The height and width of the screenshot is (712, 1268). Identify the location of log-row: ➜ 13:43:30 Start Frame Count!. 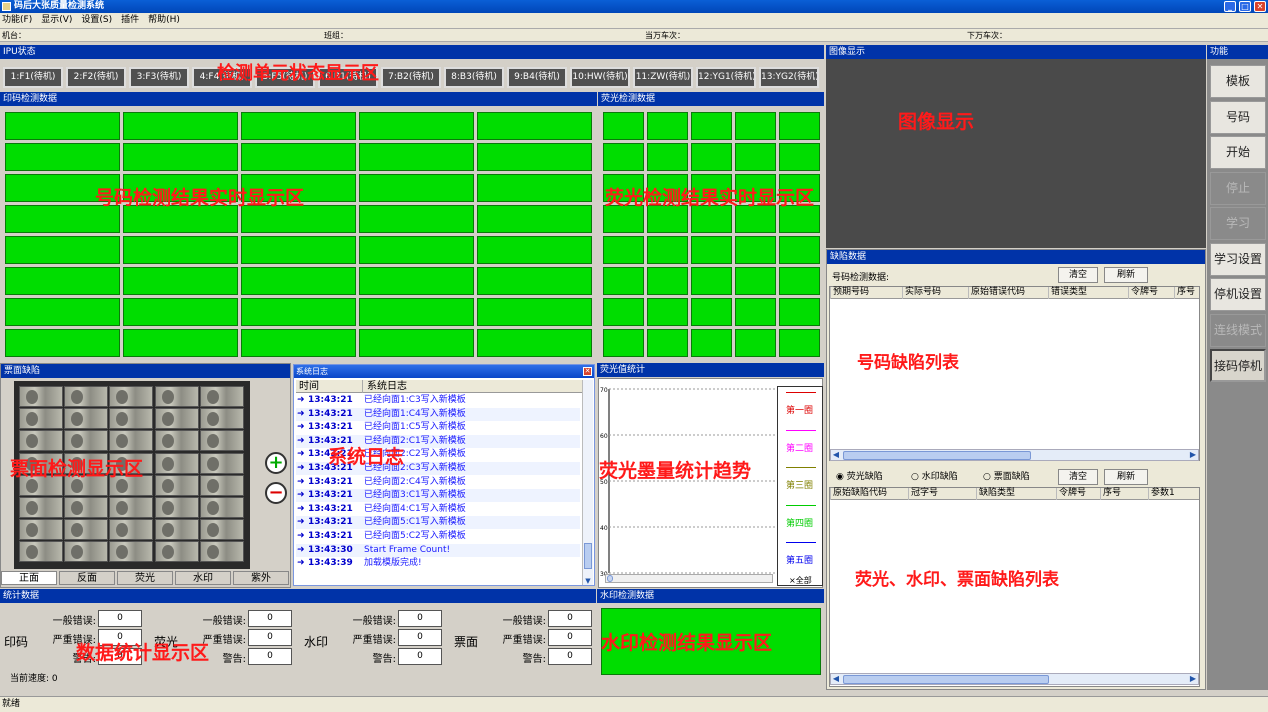
(438, 550).